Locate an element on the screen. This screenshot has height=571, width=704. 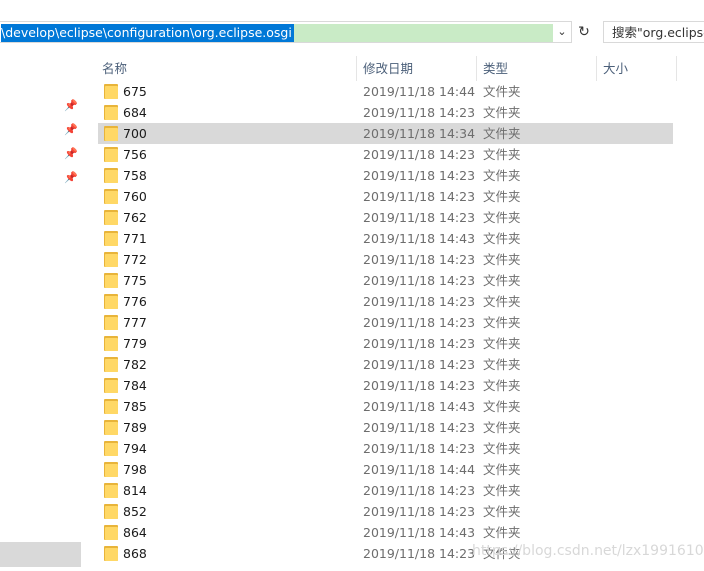
file-row: 779 2019/11/18 14:23 文件夹 is located at coordinates (385, 343).